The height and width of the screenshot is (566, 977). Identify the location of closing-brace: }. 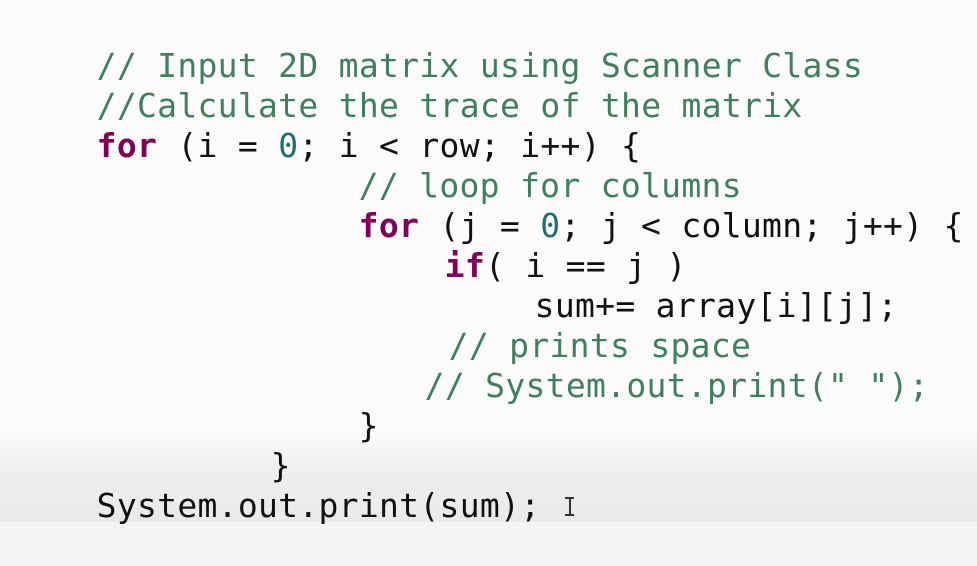
(368, 425).